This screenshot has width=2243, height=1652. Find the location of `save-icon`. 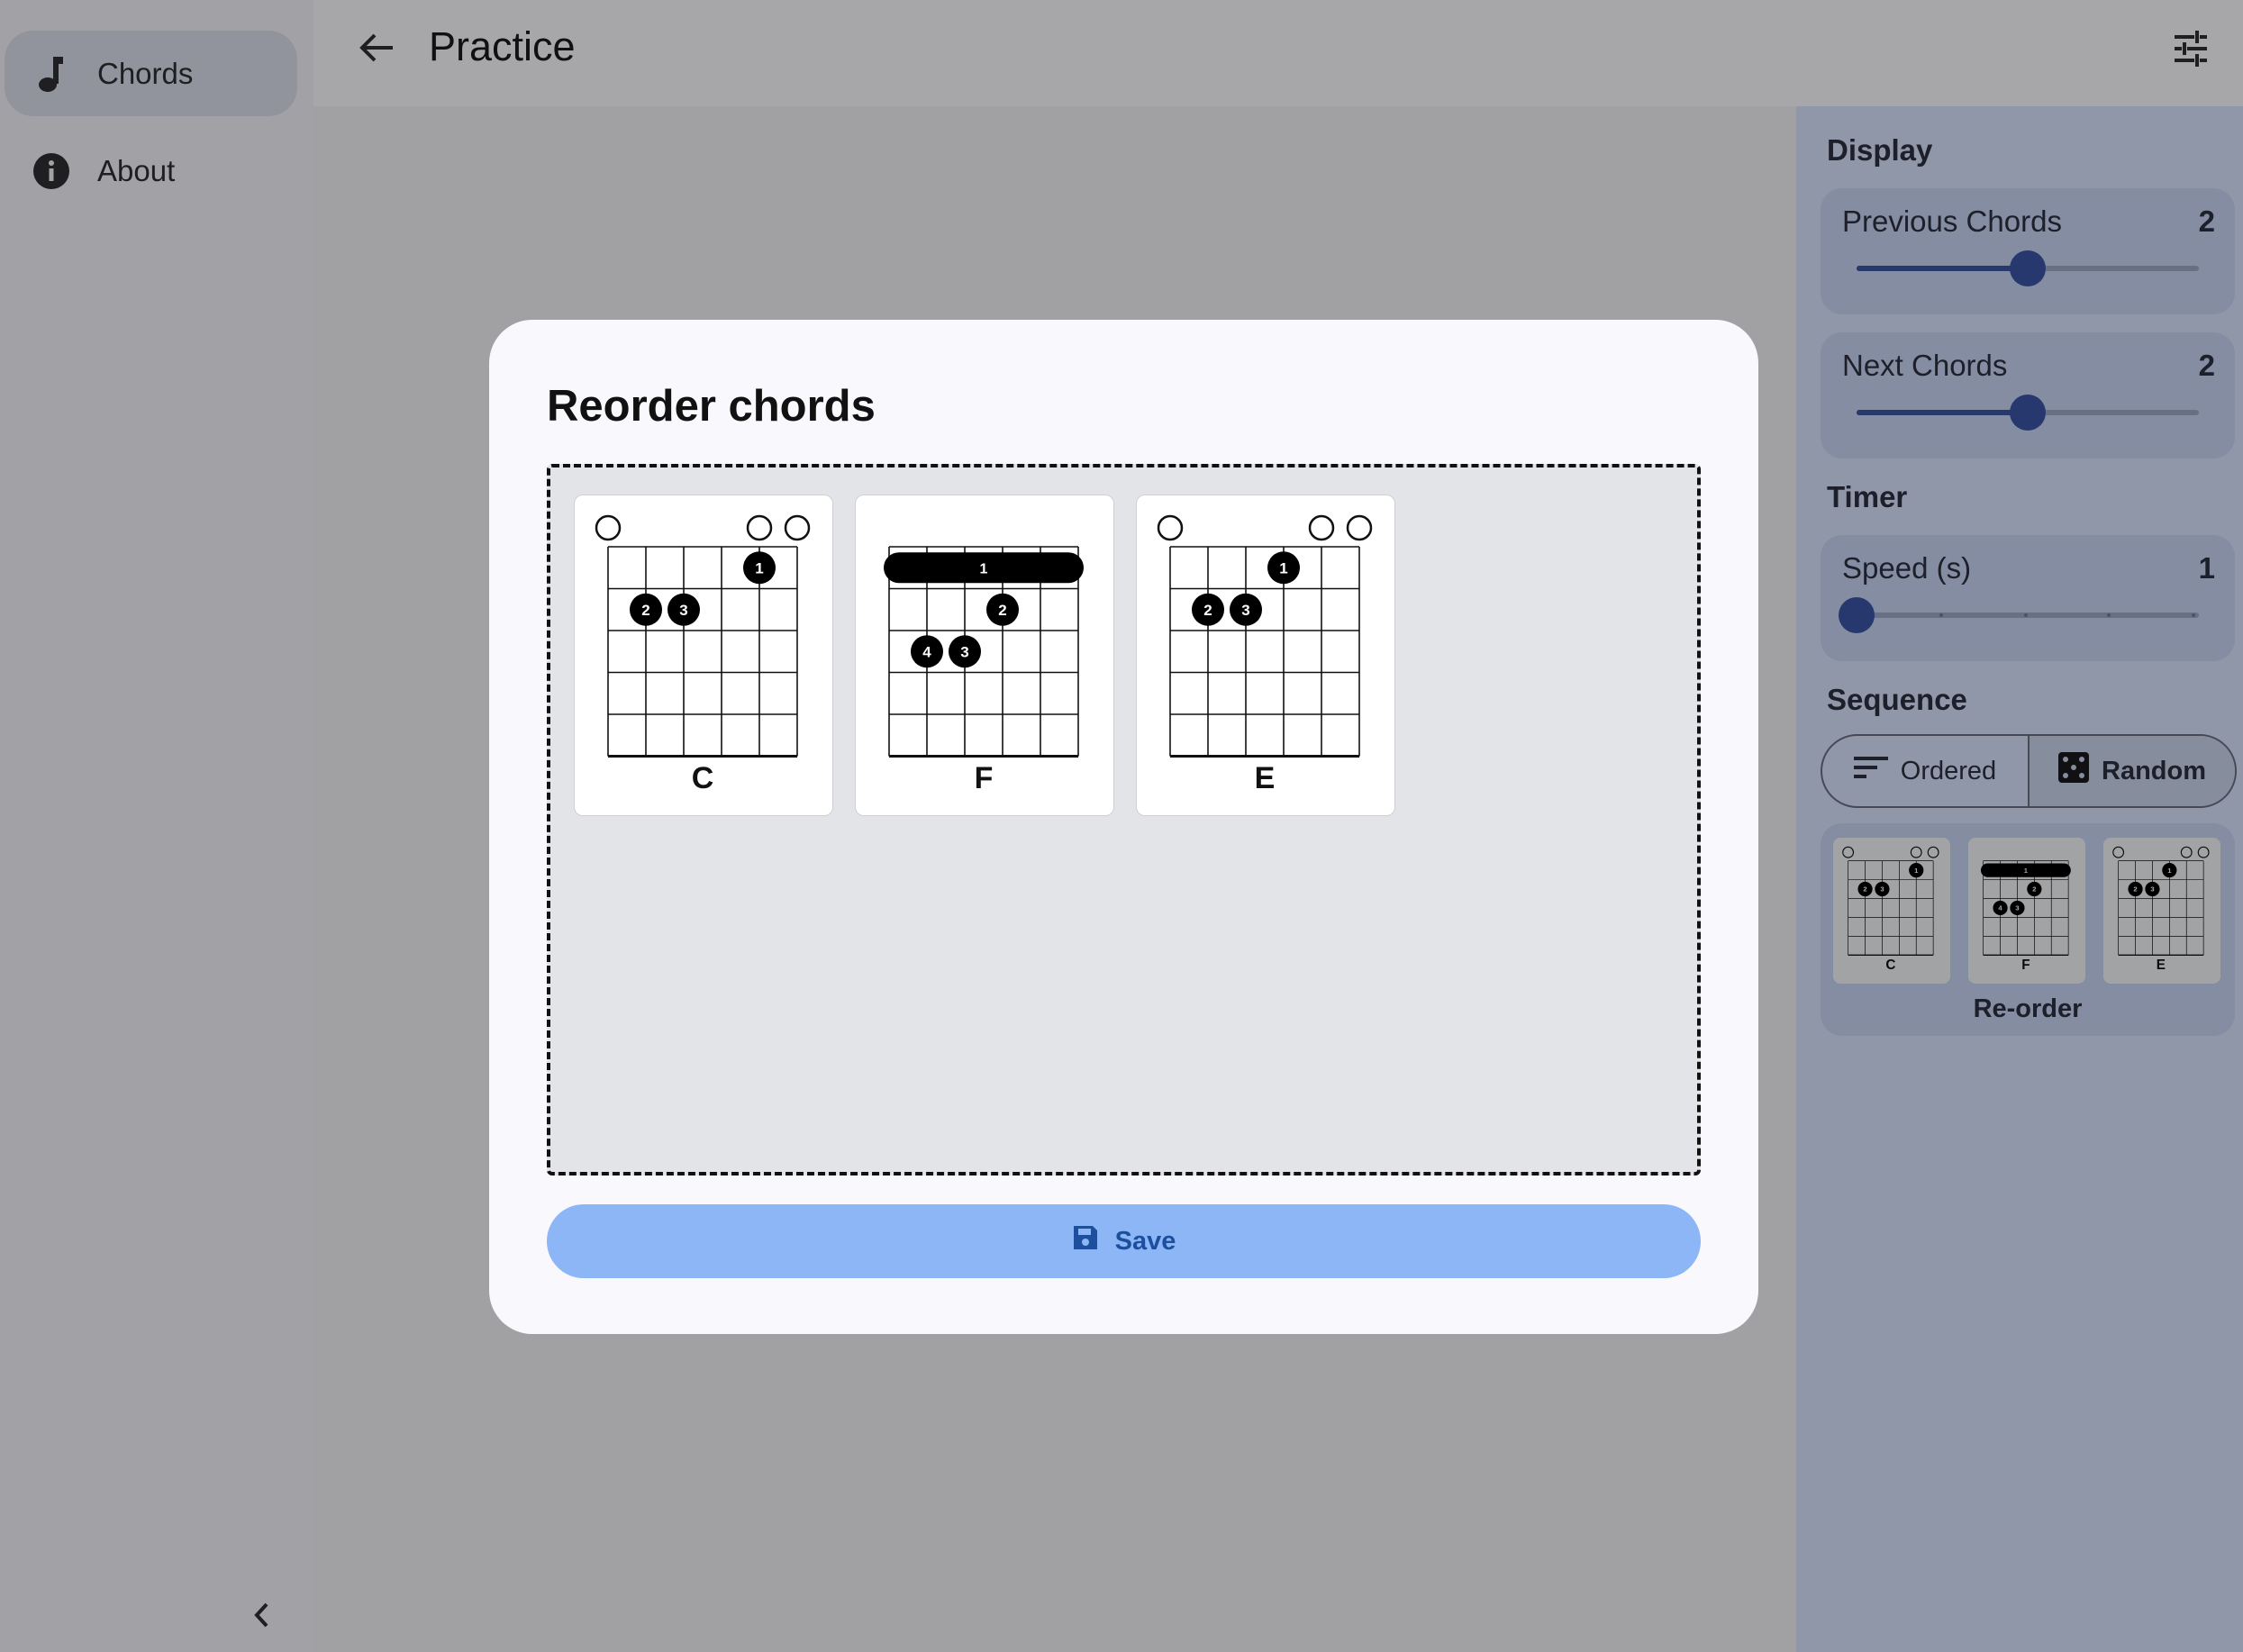

save-icon is located at coordinates (1085, 1241).